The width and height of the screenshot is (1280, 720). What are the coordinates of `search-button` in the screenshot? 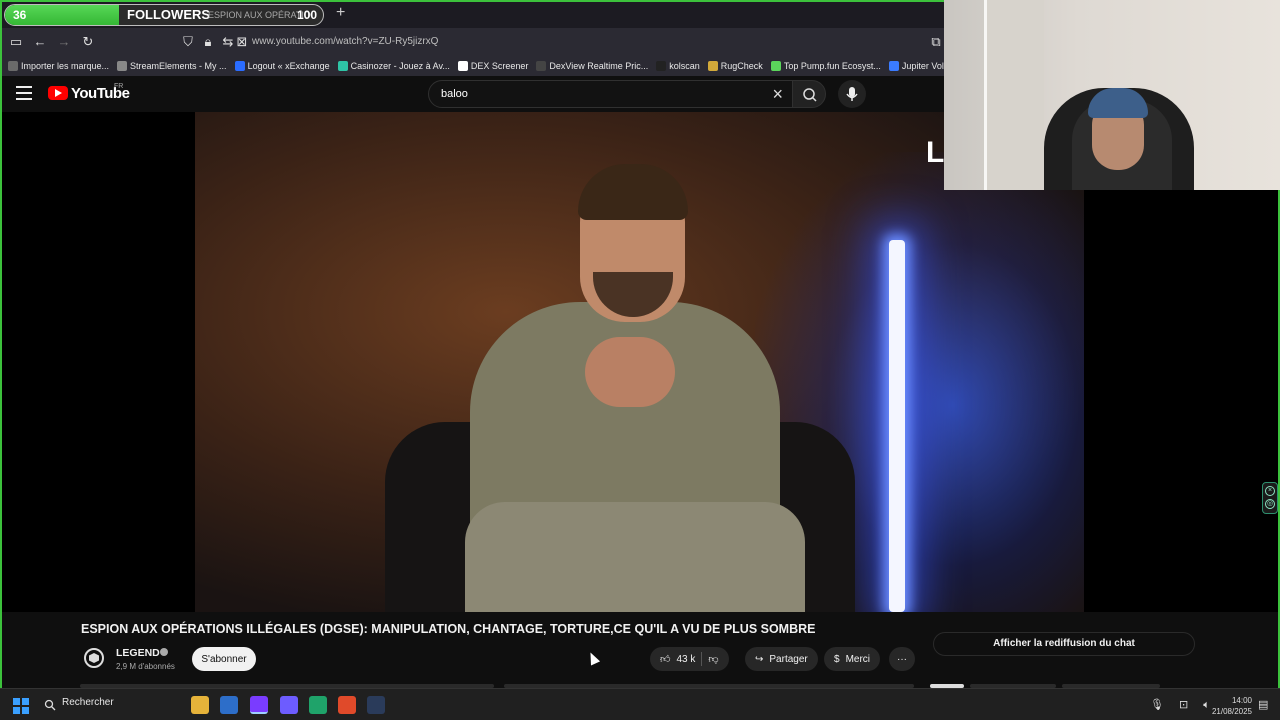 It's located at (809, 94).